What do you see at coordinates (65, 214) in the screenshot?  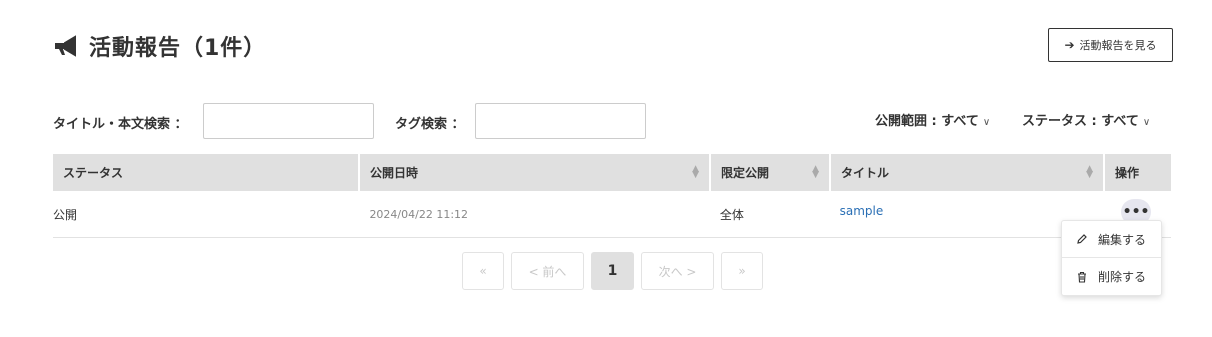 I see `cell-status: 公開` at bounding box center [65, 214].